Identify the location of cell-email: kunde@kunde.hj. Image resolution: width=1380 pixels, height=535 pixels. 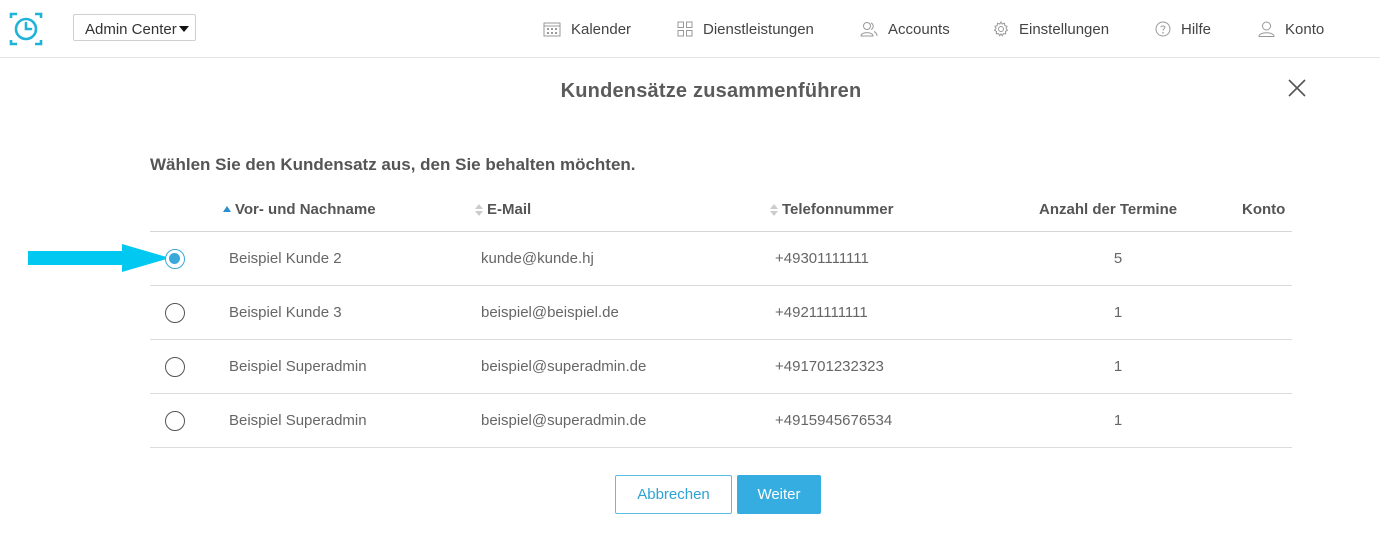
(537, 258).